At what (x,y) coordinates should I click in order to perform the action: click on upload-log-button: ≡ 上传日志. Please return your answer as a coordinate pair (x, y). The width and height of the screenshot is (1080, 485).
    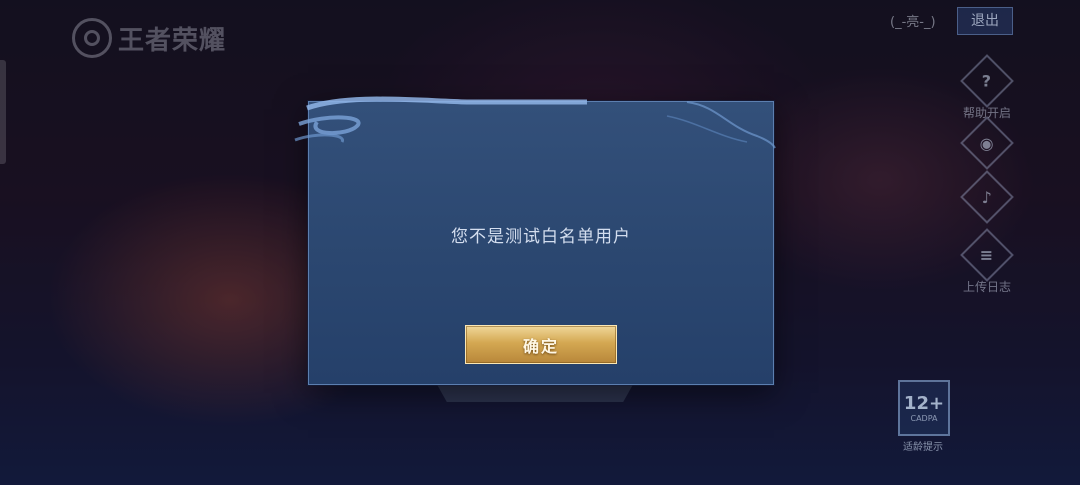
    Looking at the image, I should click on (987, 261).